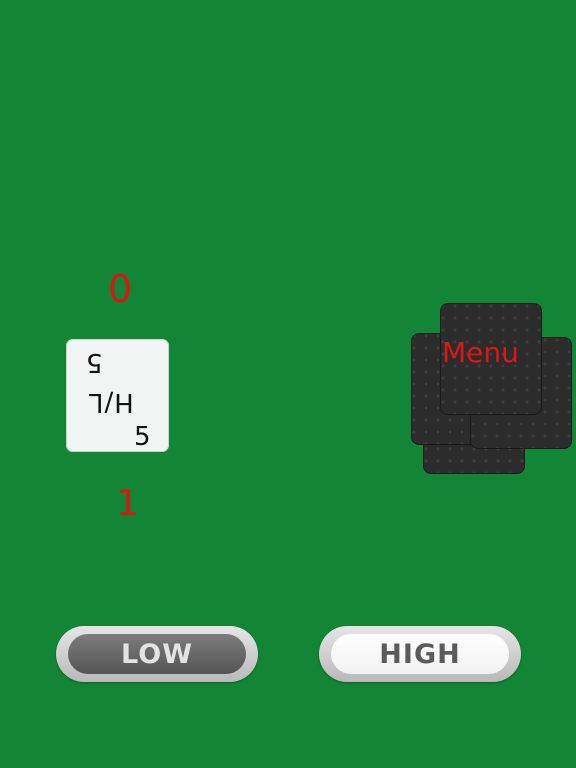 The image size is (576, 768). I want to click on low-button-label: LOW, so click(157, 654).